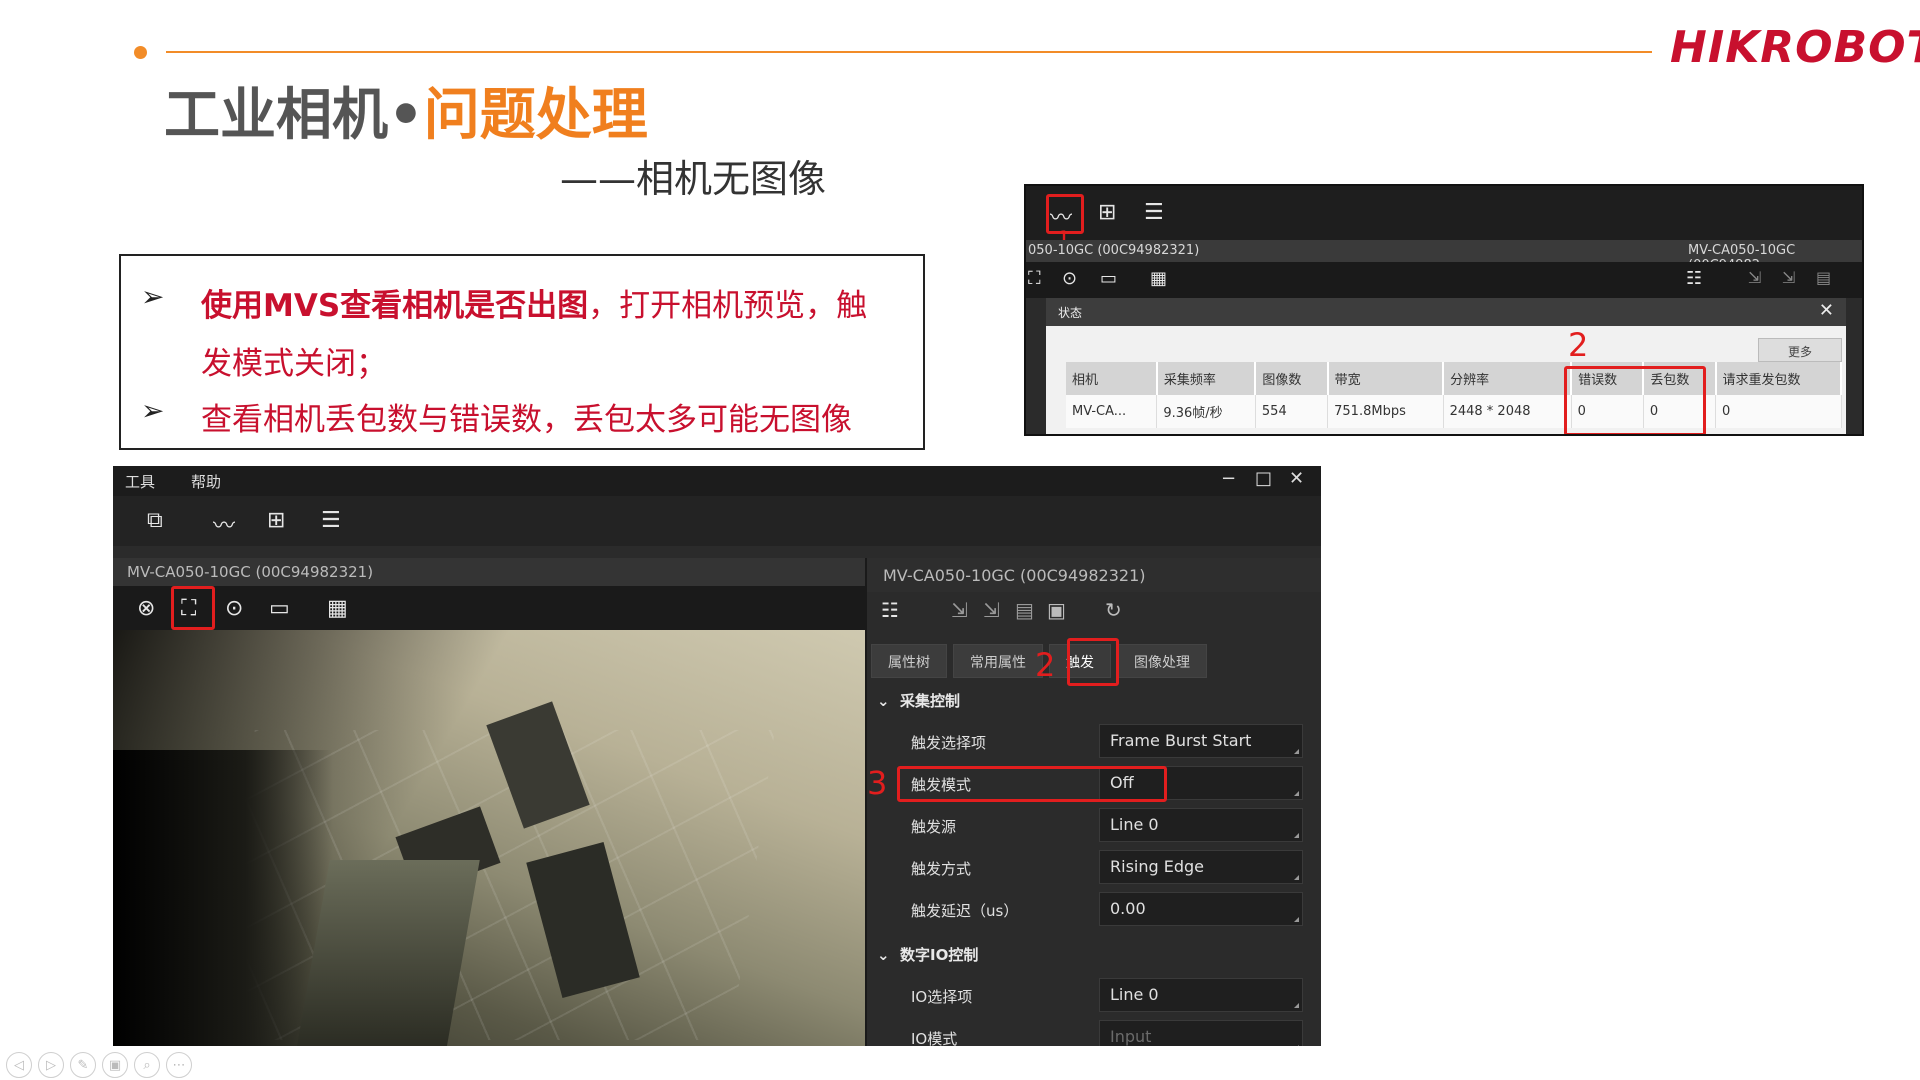  I want to click on trigger-selector-label: 触发选择项, so click(949, 743).